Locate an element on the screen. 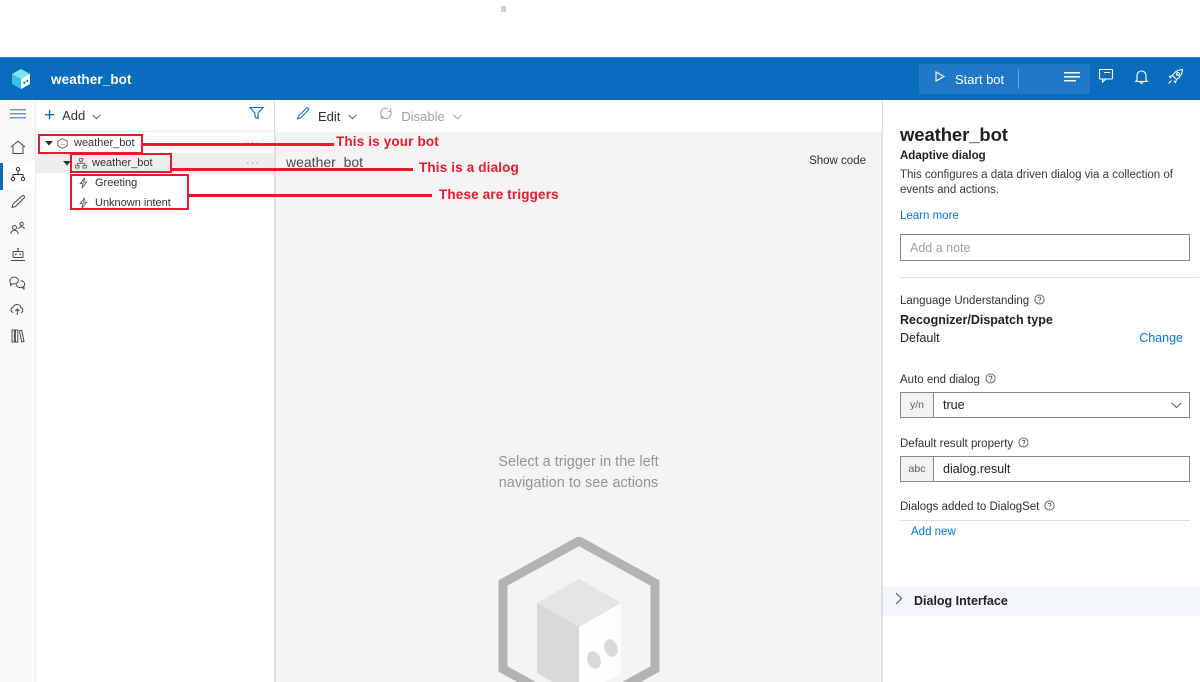 The width and height of the screenshot is (1200, 682). disable-button: Disable is located at coordinates (420, 116).